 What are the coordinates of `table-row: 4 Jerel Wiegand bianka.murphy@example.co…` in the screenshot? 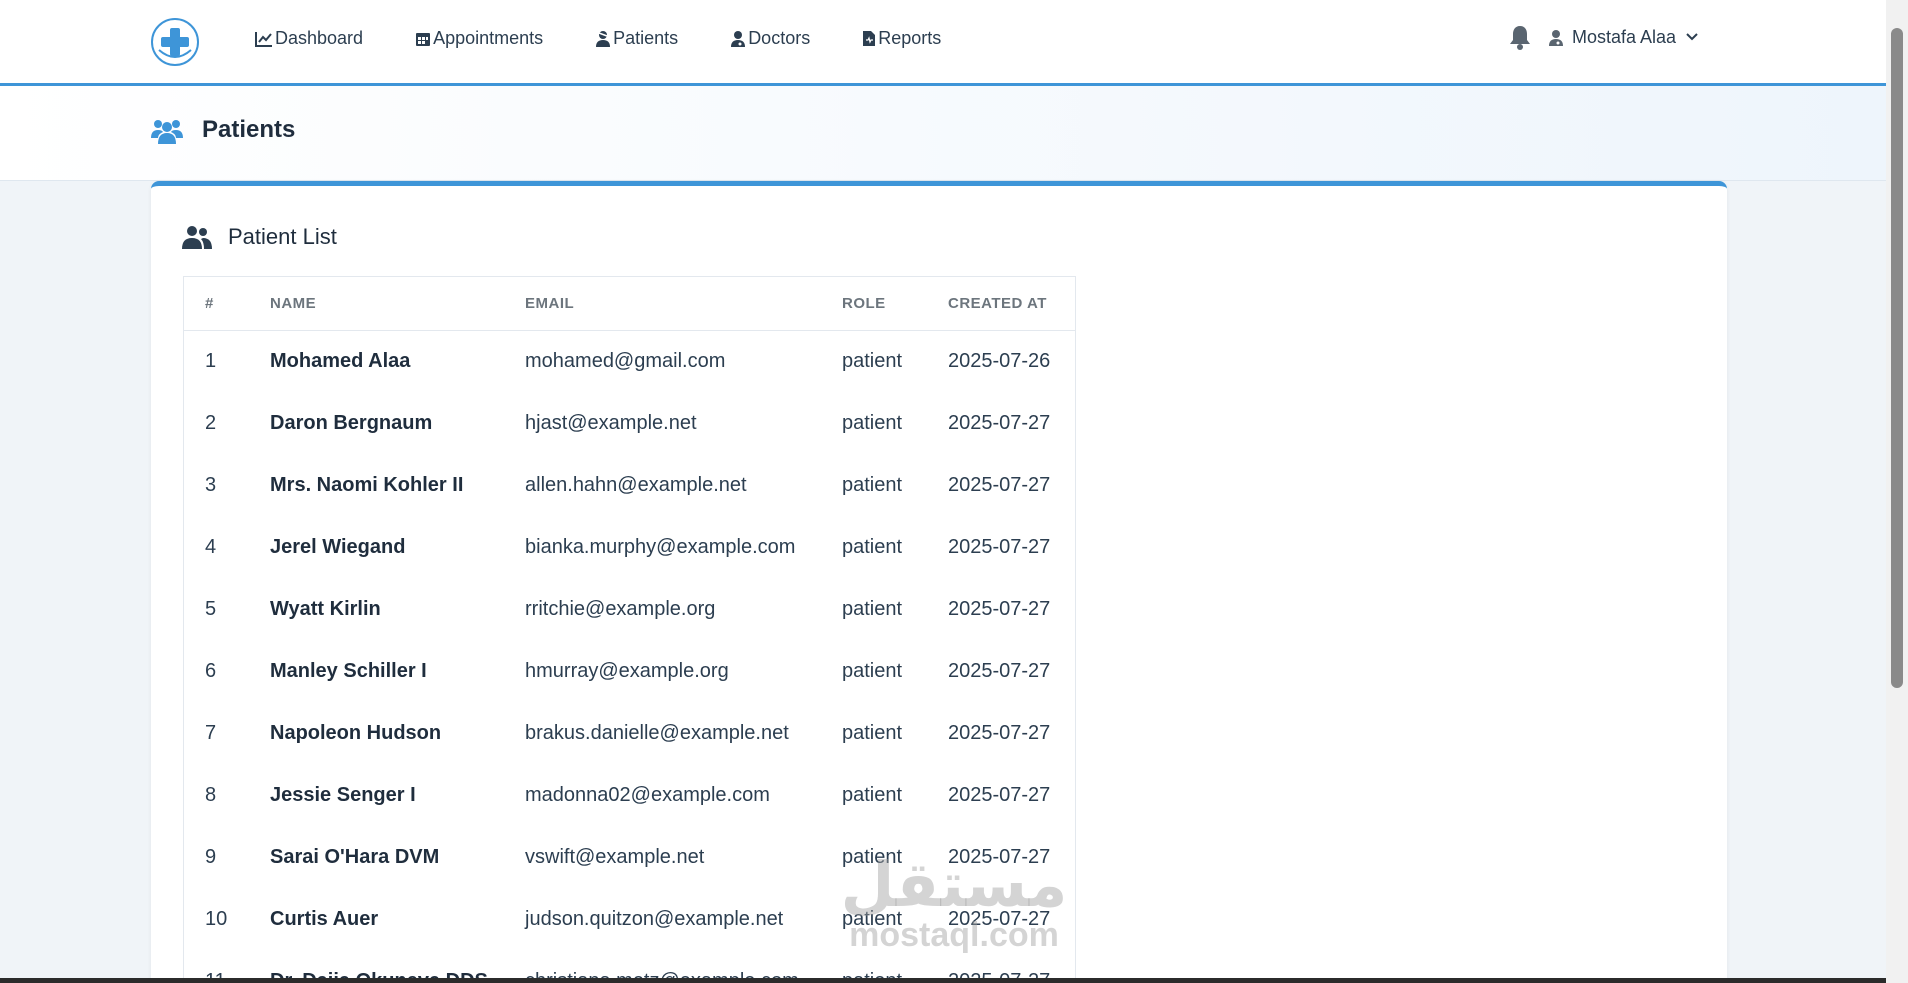 It's located at (629, 547).